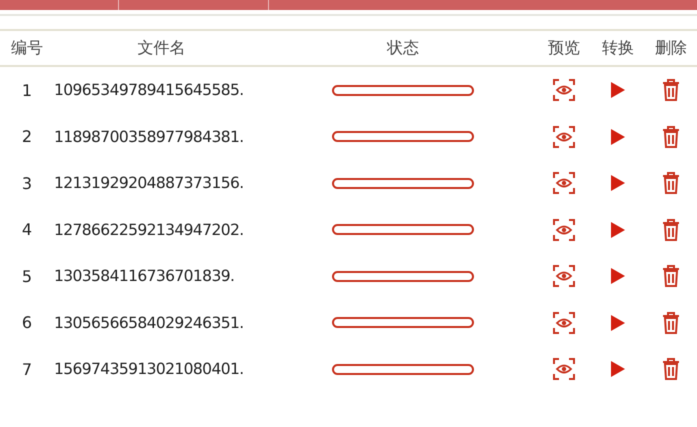  Describe the element at coordinates (27, 230) in the screenshot. I see `row-number: 4` at that location.